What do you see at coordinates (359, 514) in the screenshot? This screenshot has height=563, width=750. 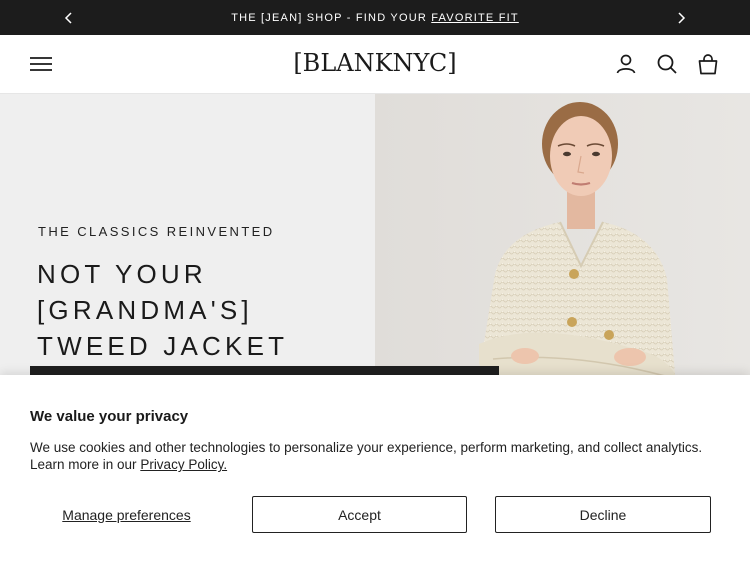 I see `accept-button: Accept` at bounding box center [359, 514].